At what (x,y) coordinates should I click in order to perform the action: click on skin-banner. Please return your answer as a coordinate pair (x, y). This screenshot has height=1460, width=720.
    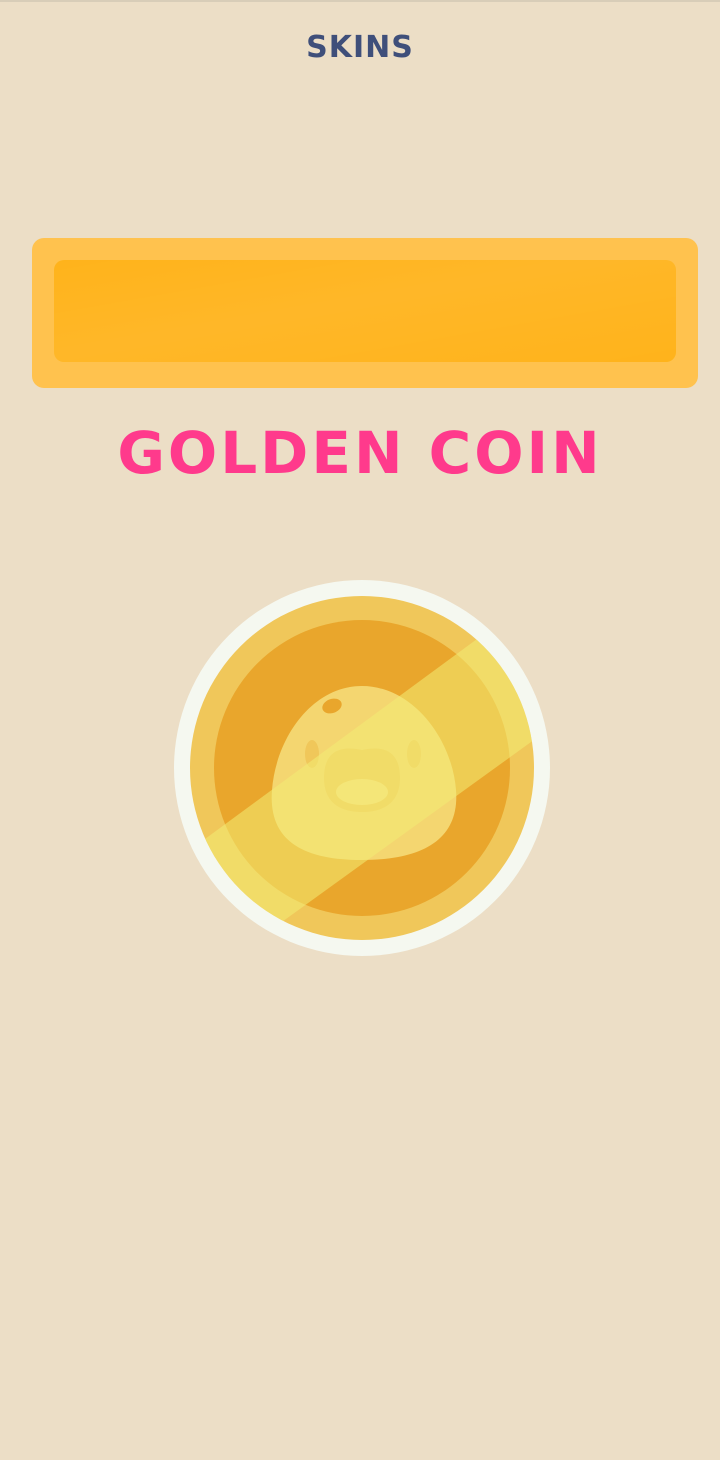
    Looking at the image, I should click on (365, 313).